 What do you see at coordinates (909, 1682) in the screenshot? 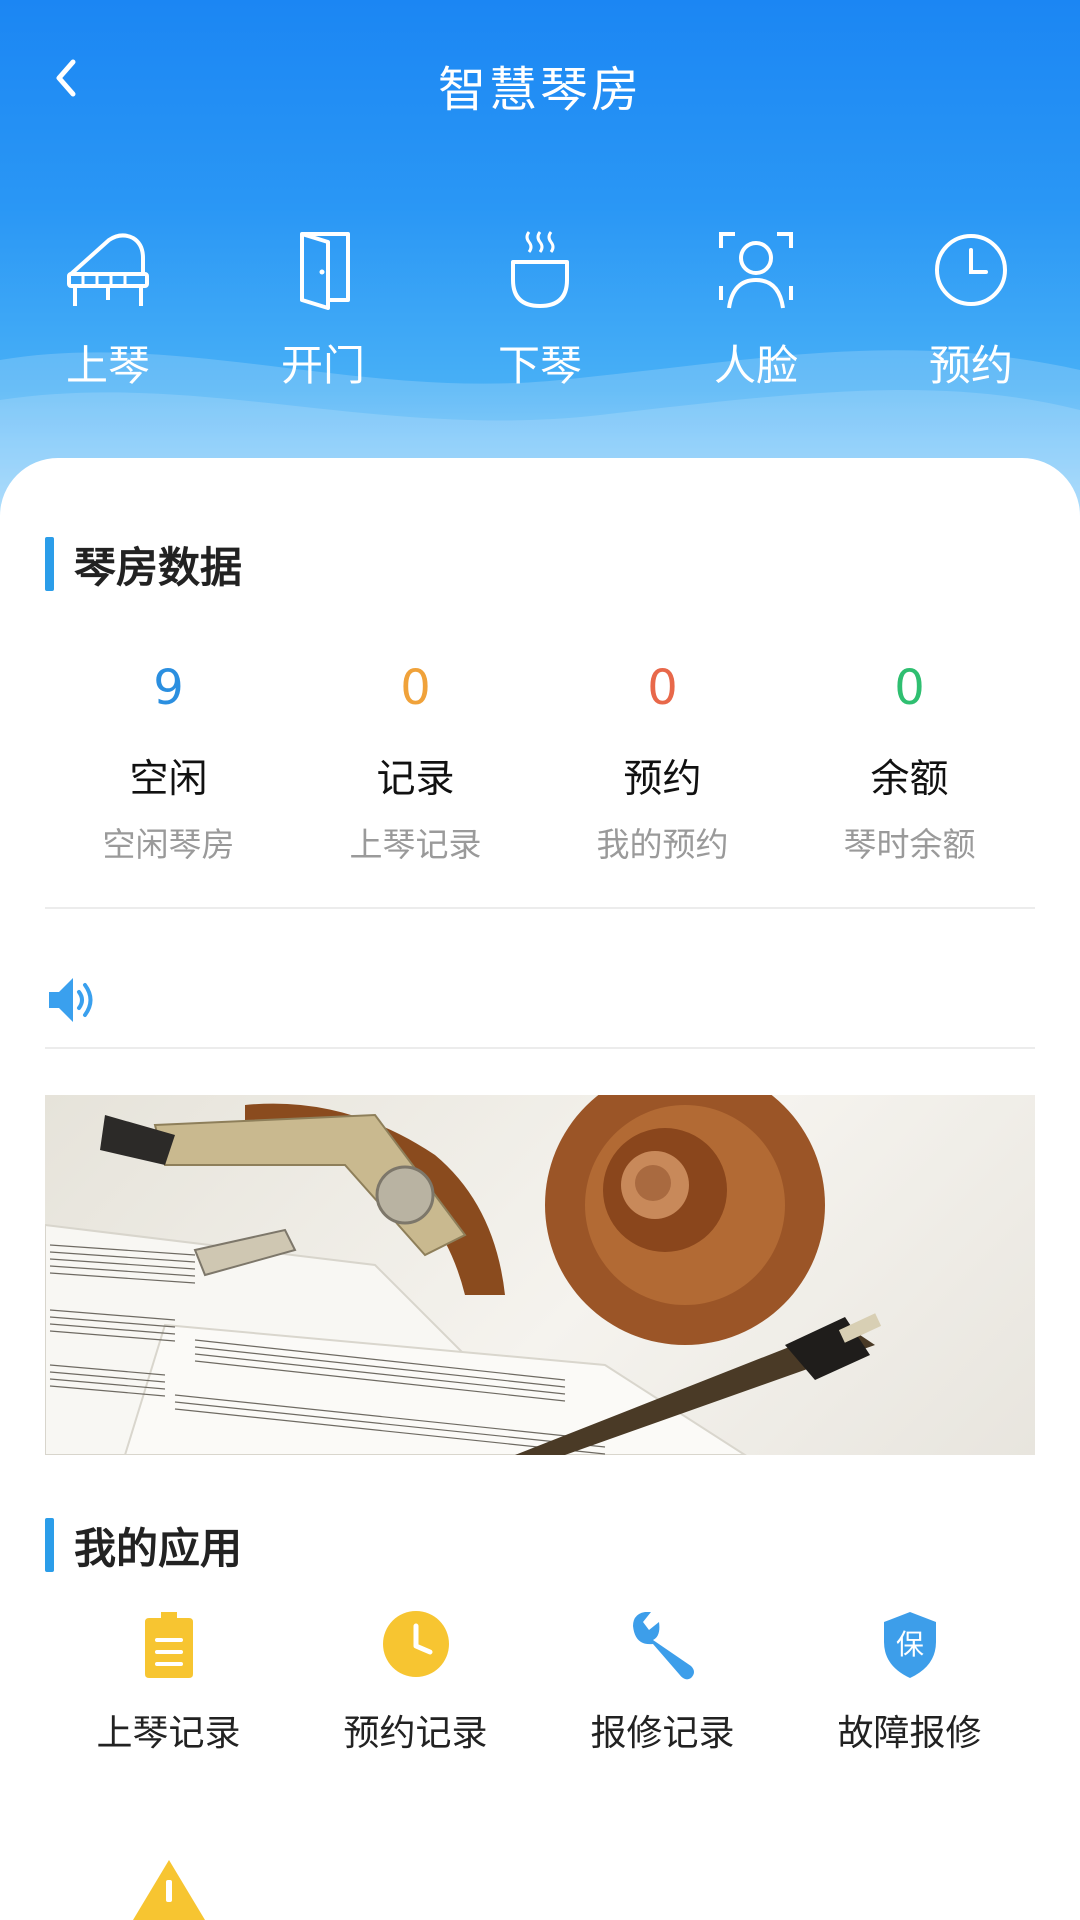
I see `app-fault-report: 保 故障报修` at bounding box center [909, 1682].